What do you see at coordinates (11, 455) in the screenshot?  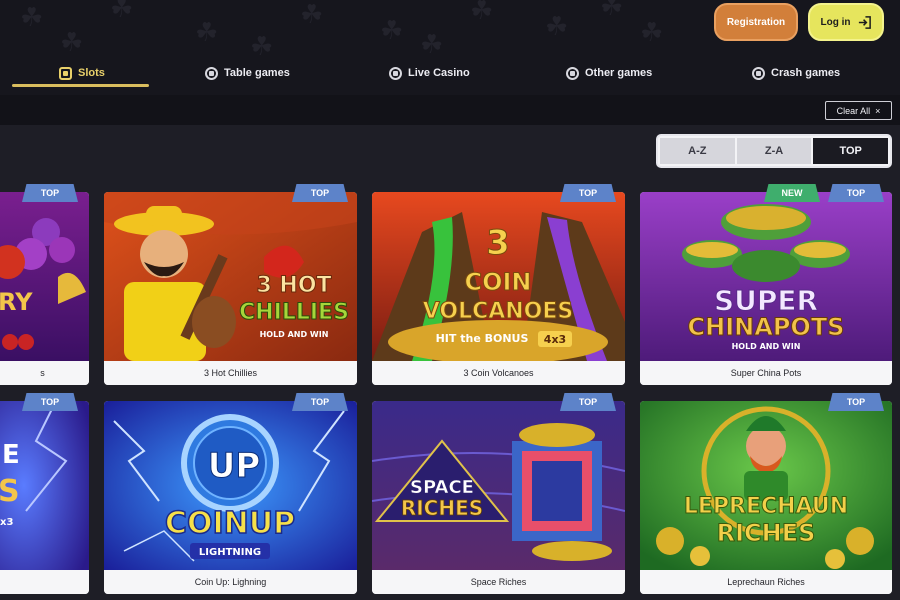 I see `svg-text: E` at bounding box center [11, 455].